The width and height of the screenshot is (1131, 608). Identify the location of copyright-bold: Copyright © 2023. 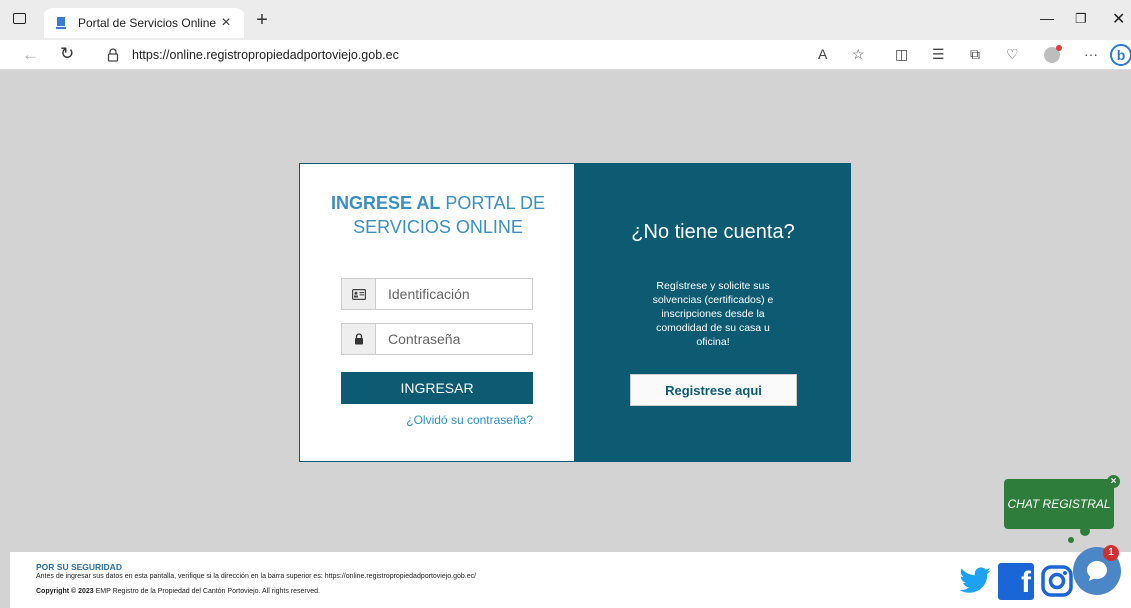
(65, 591).